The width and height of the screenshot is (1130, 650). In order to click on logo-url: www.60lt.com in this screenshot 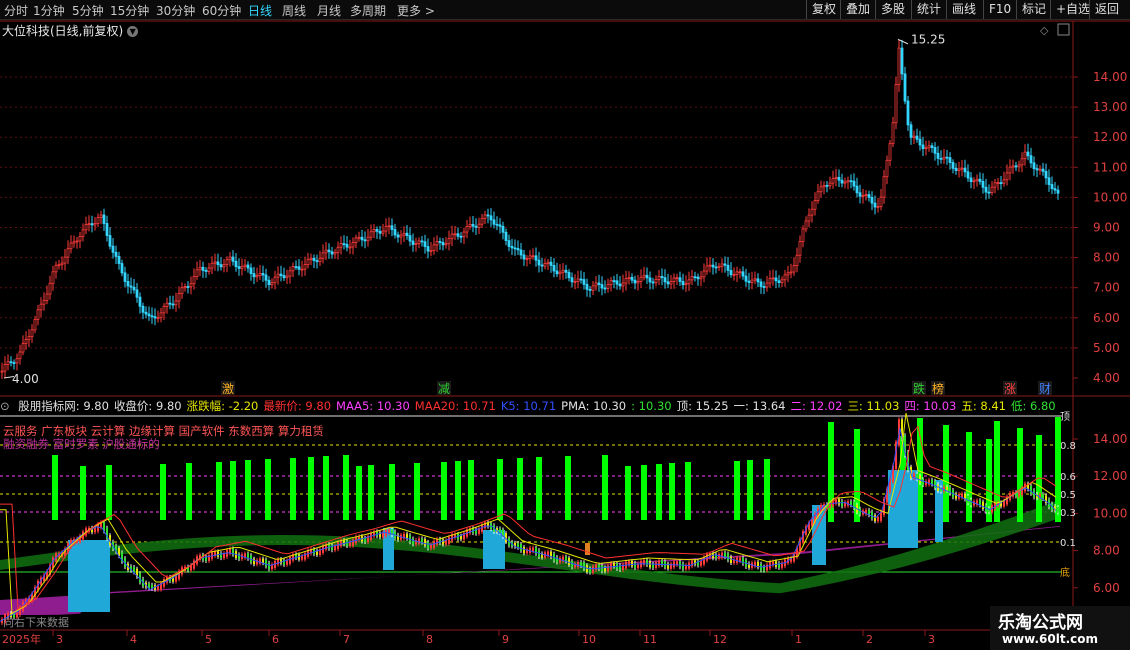, I will do `click(1050, 639)`.